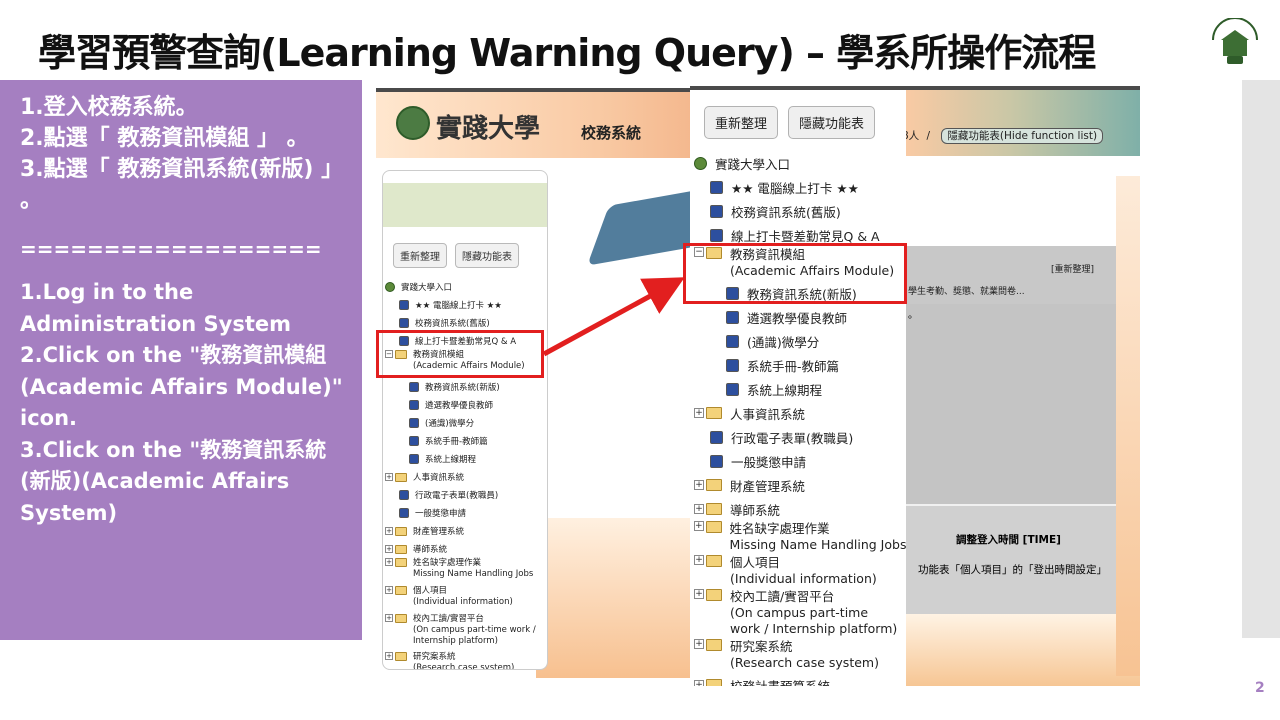  I want to click on university-logo-icon, so click(1235, 41).